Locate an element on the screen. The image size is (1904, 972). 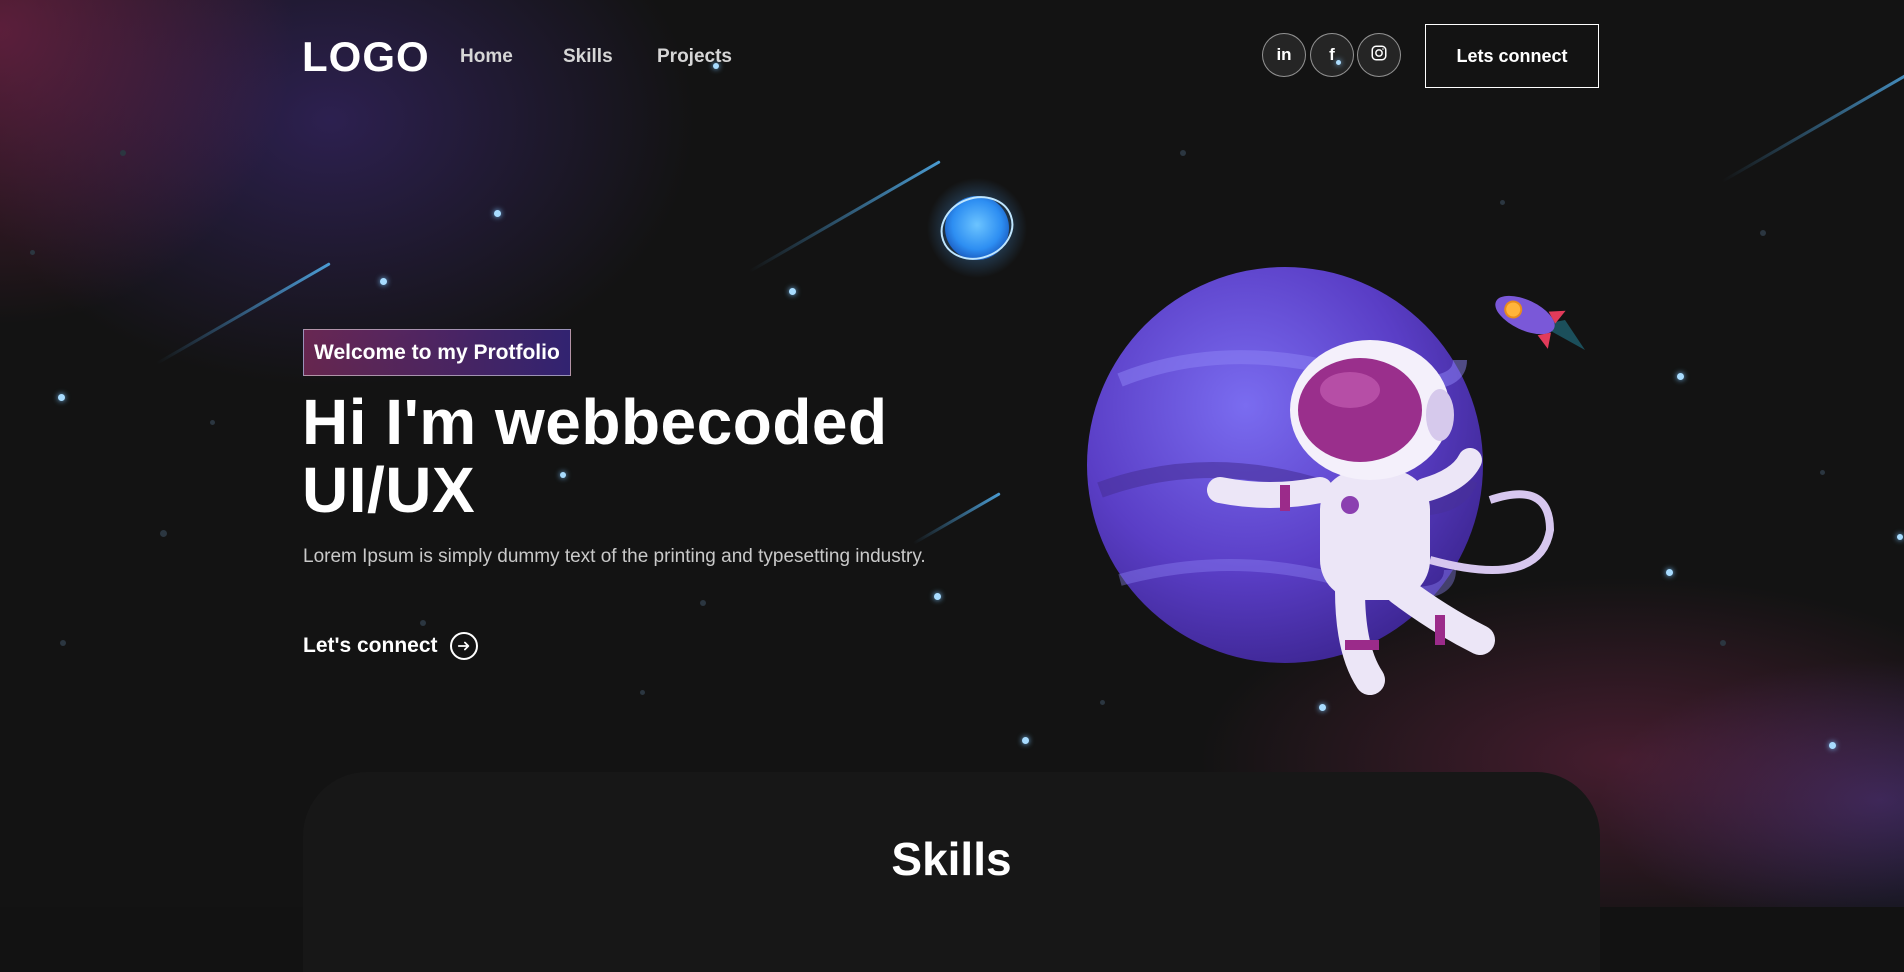
astronaut-planet-illustration is located at coordinates (1321, 481).